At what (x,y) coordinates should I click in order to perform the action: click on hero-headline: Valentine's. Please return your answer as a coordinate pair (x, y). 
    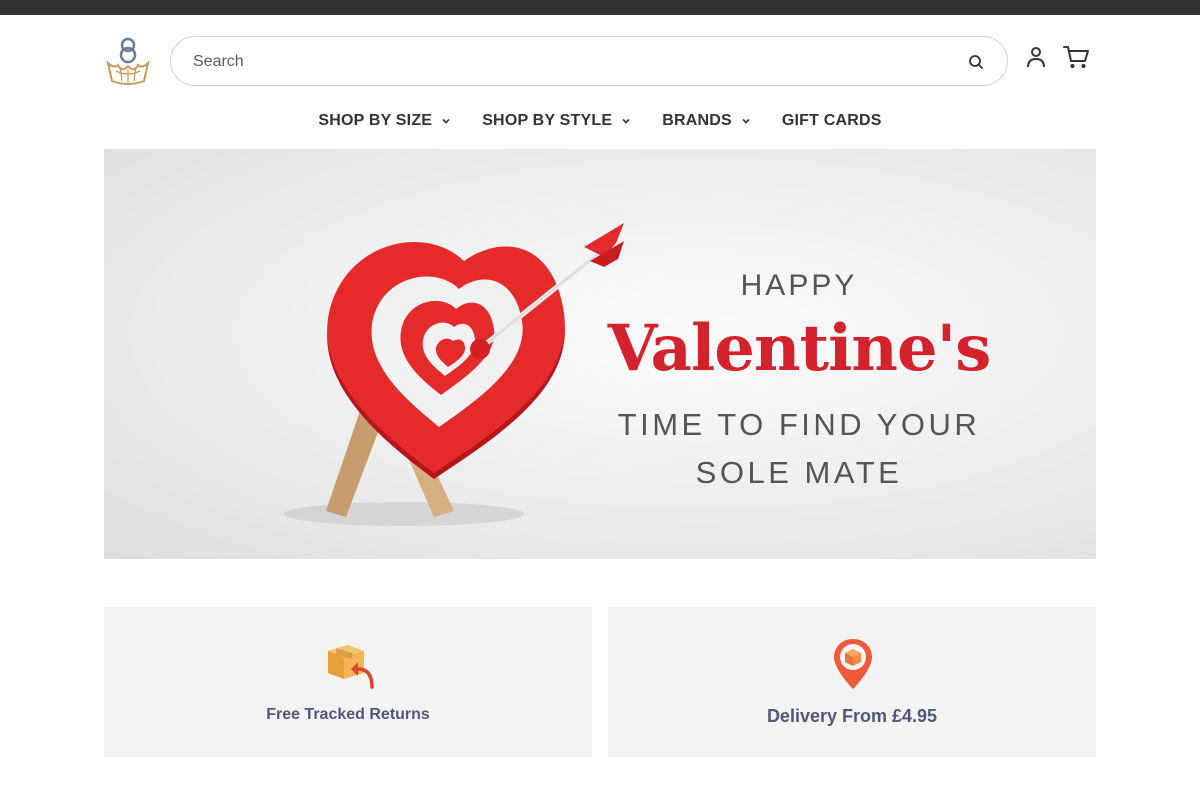
    Looking at the image, I should click on (799, 348).